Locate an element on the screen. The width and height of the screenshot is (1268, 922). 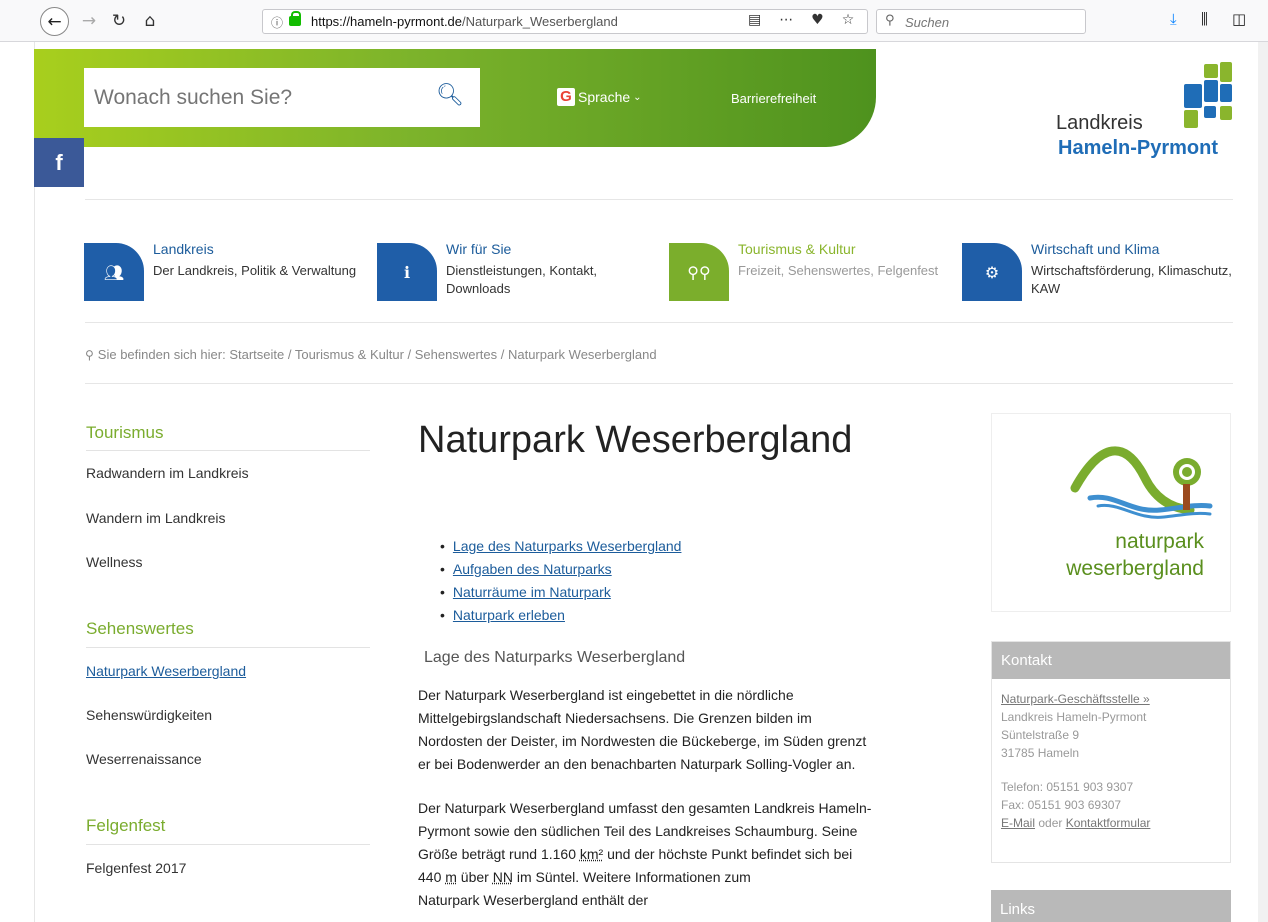
language-selector: G Sprache ⌄ is located at coordinates (599, 97).